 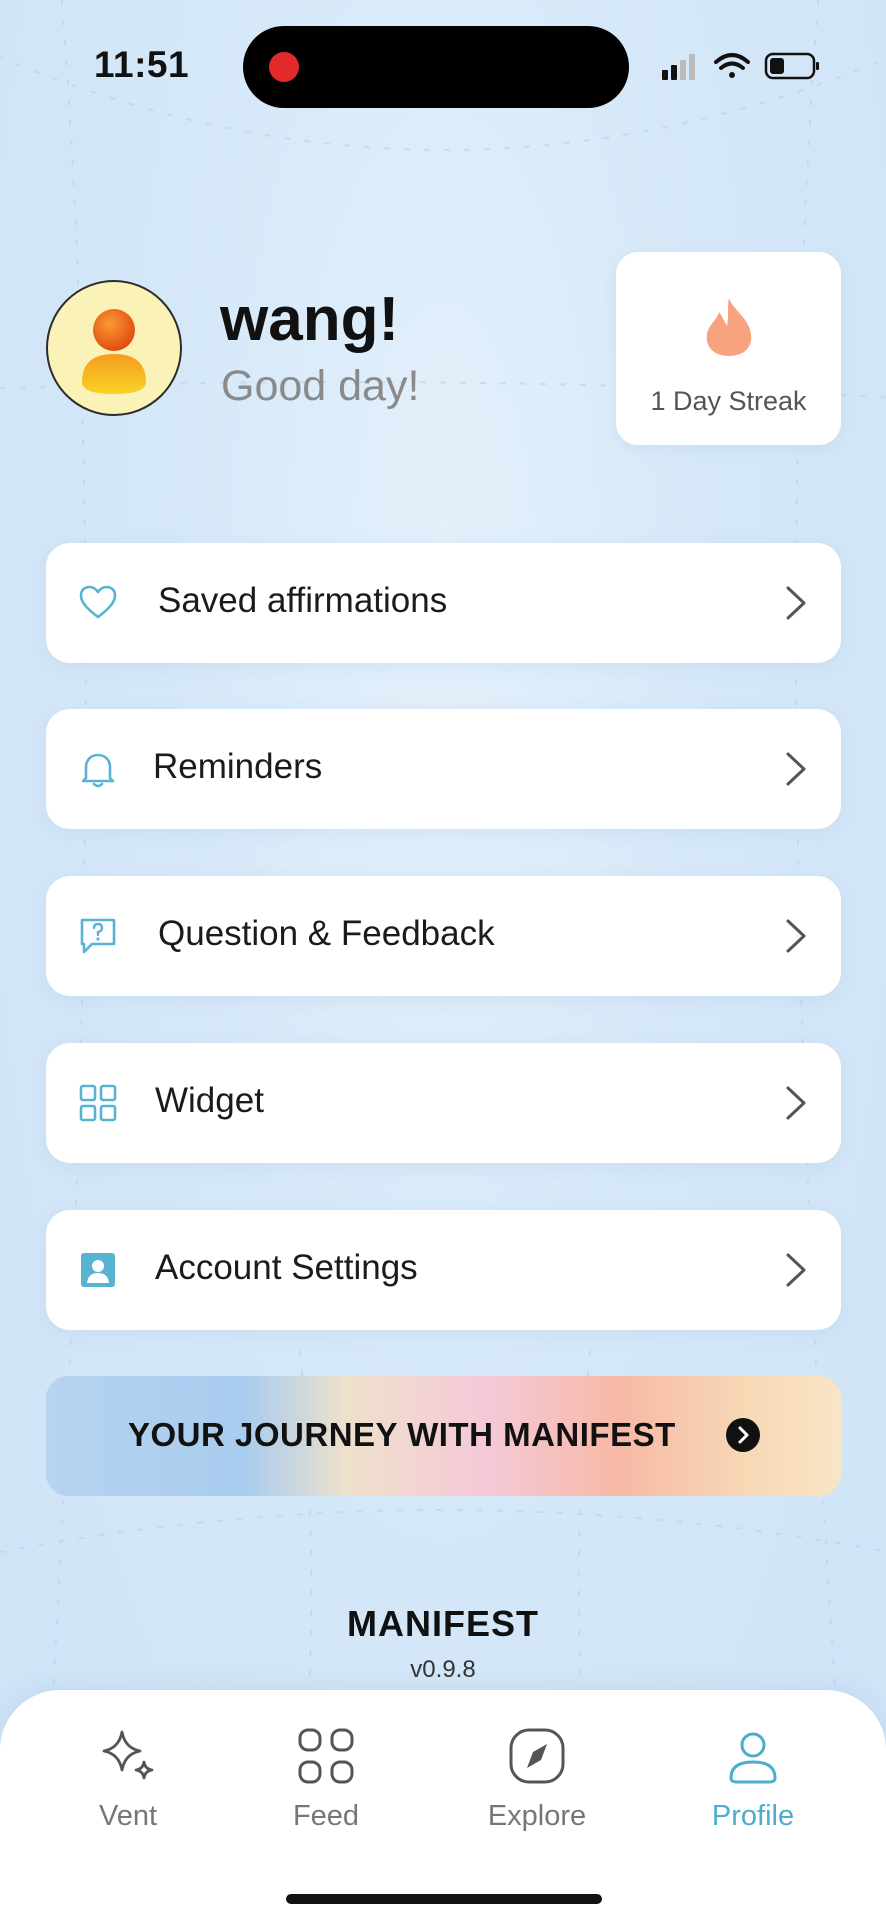 I want to click on flame-icon, so click(x=729, y=327).